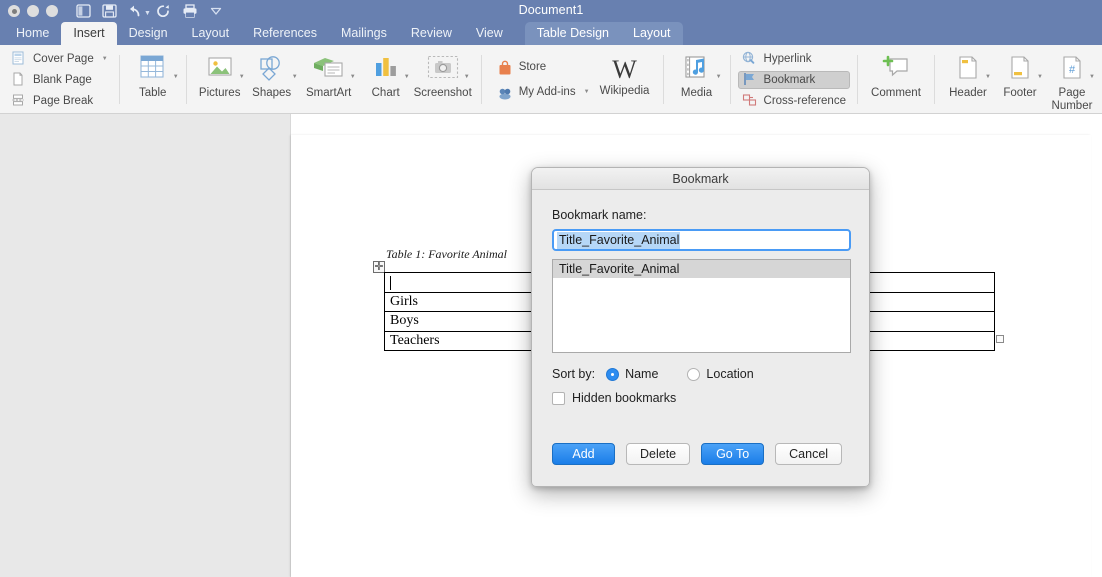  What do you see at coordinates (532, 67) in the screenshot?
I see `store-label: Store` at bounding box center [532, 67].